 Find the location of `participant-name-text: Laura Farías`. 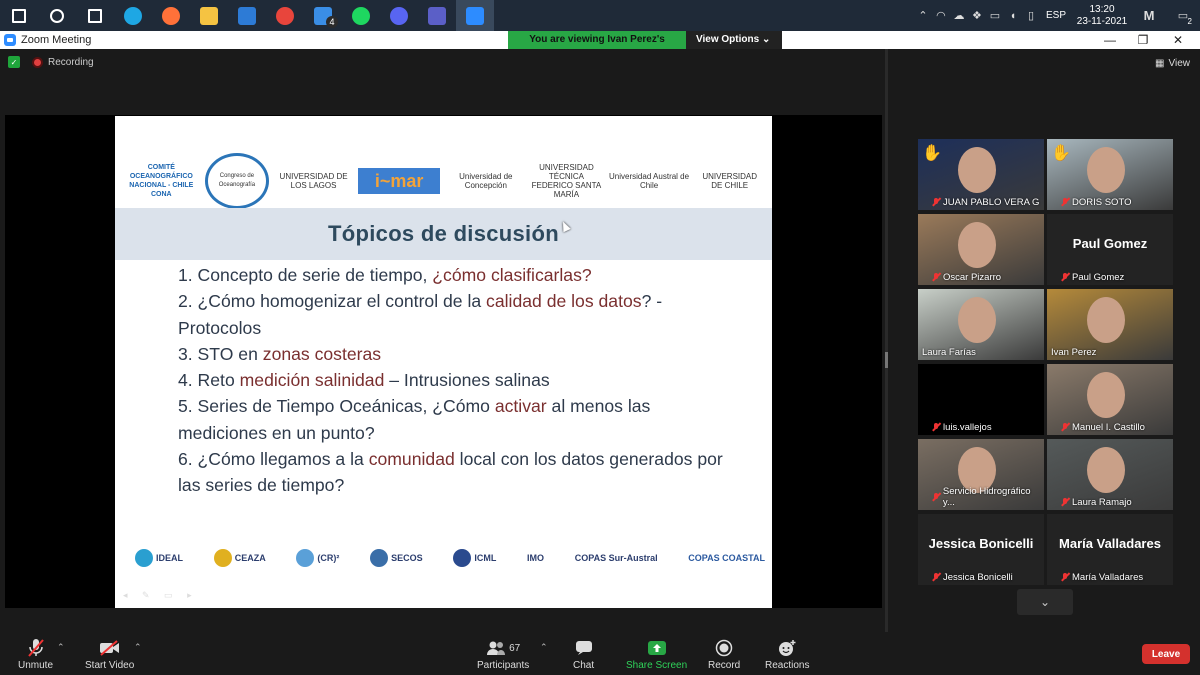

participant-name-text: Laura Farías is located at coordinates (949, 352).